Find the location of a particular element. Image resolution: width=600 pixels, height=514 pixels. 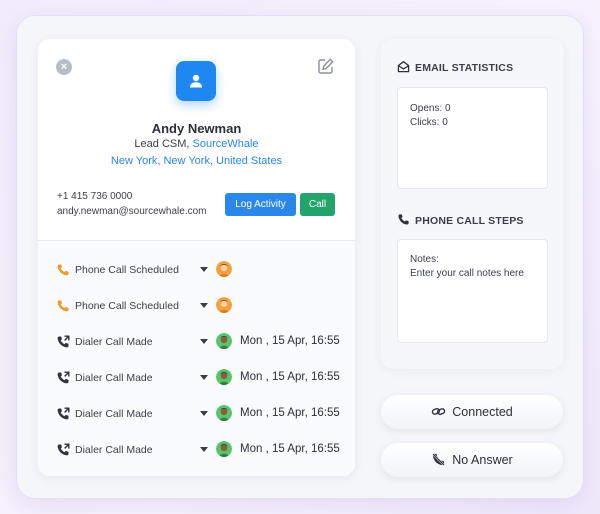

phone-missed-icon is located at coordinates (439, 459).